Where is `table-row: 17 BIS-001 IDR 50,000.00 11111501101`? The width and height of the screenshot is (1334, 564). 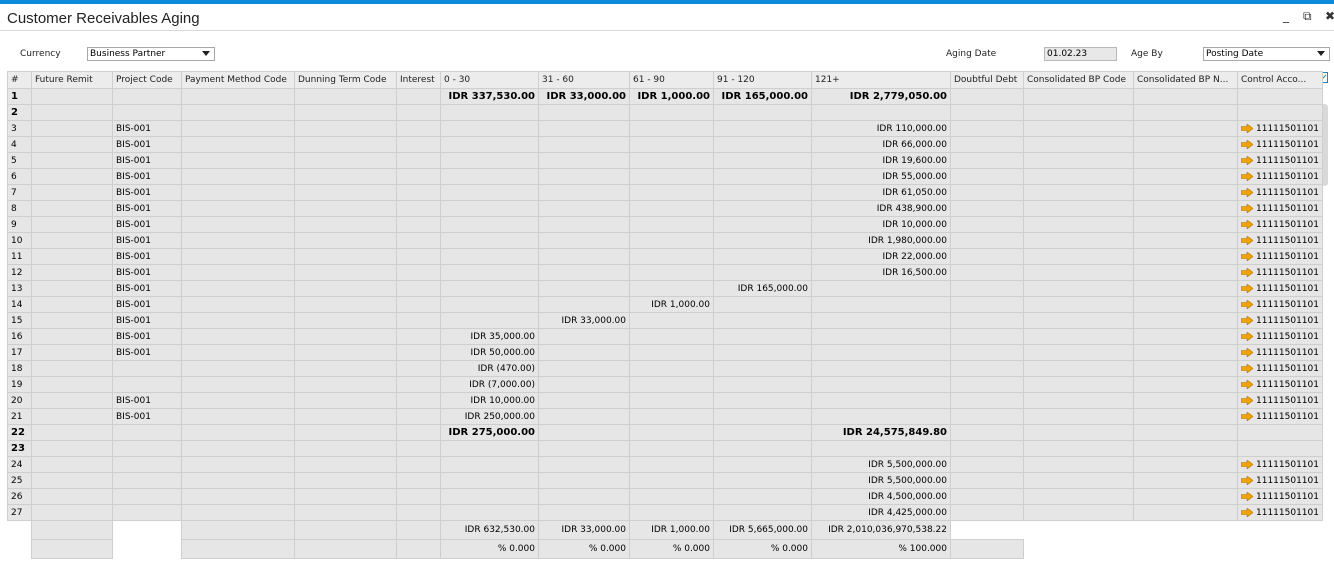 table-row: 17 BIS-001 IDR 50,000.00 11111501101 is located at coordinates (665, 352).